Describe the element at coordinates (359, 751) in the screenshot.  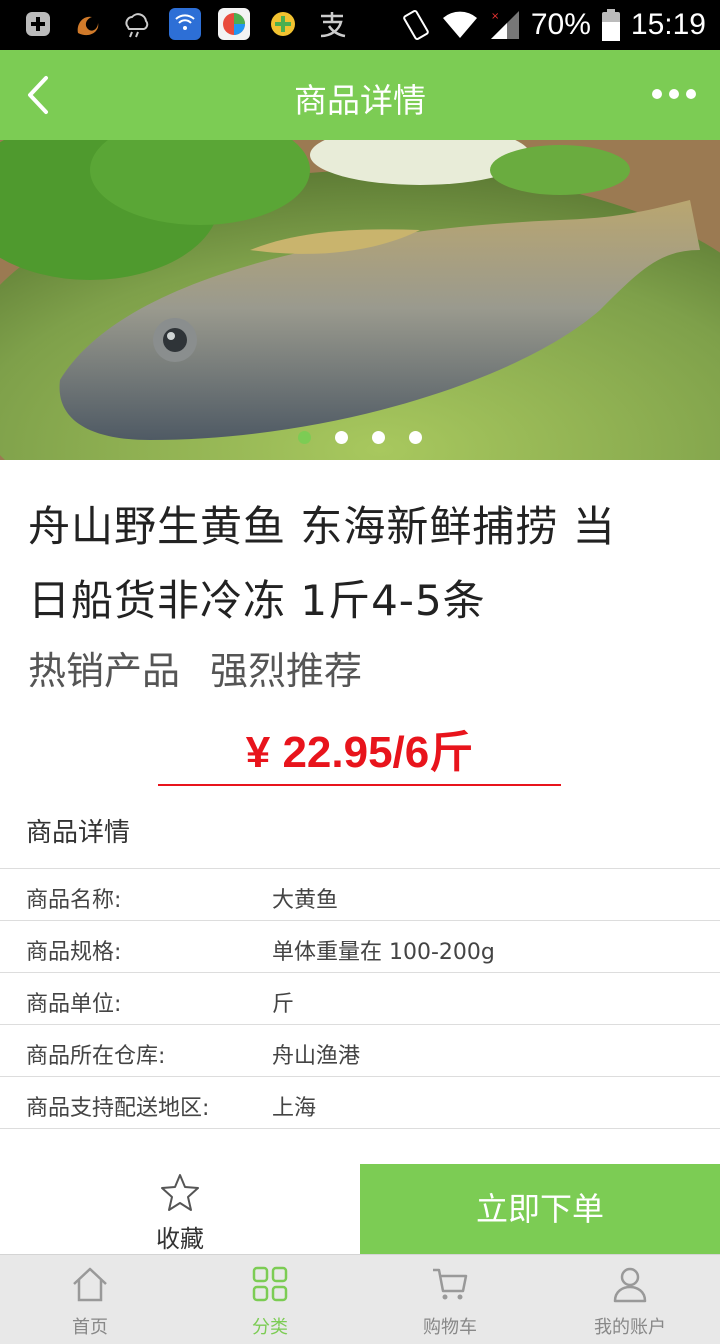
I see `product-price: ¥ 22.95/6斤` at that location.